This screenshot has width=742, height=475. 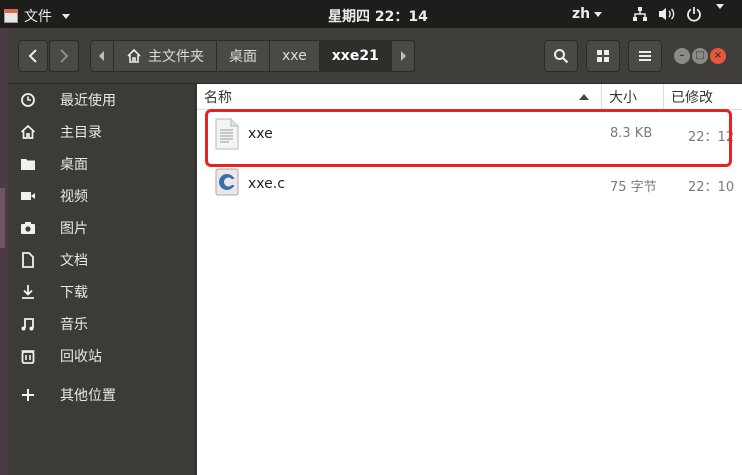 I want to click on caret-left-icon, so click(x=101, y=56).